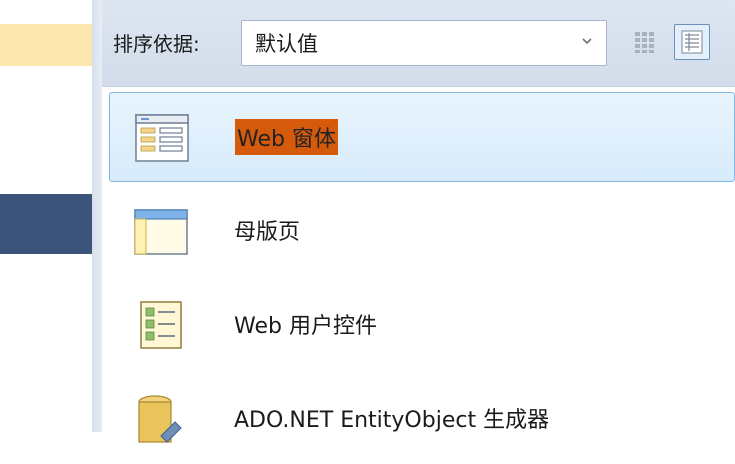  I want to click on sort-dropdown: 默认值, so click(424, 43).